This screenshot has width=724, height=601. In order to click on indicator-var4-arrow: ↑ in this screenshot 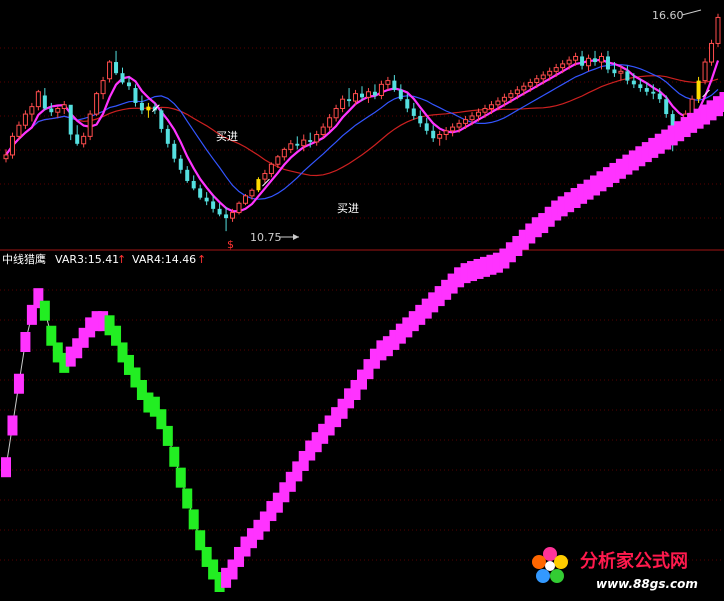, I will do `click(201, 259)`.